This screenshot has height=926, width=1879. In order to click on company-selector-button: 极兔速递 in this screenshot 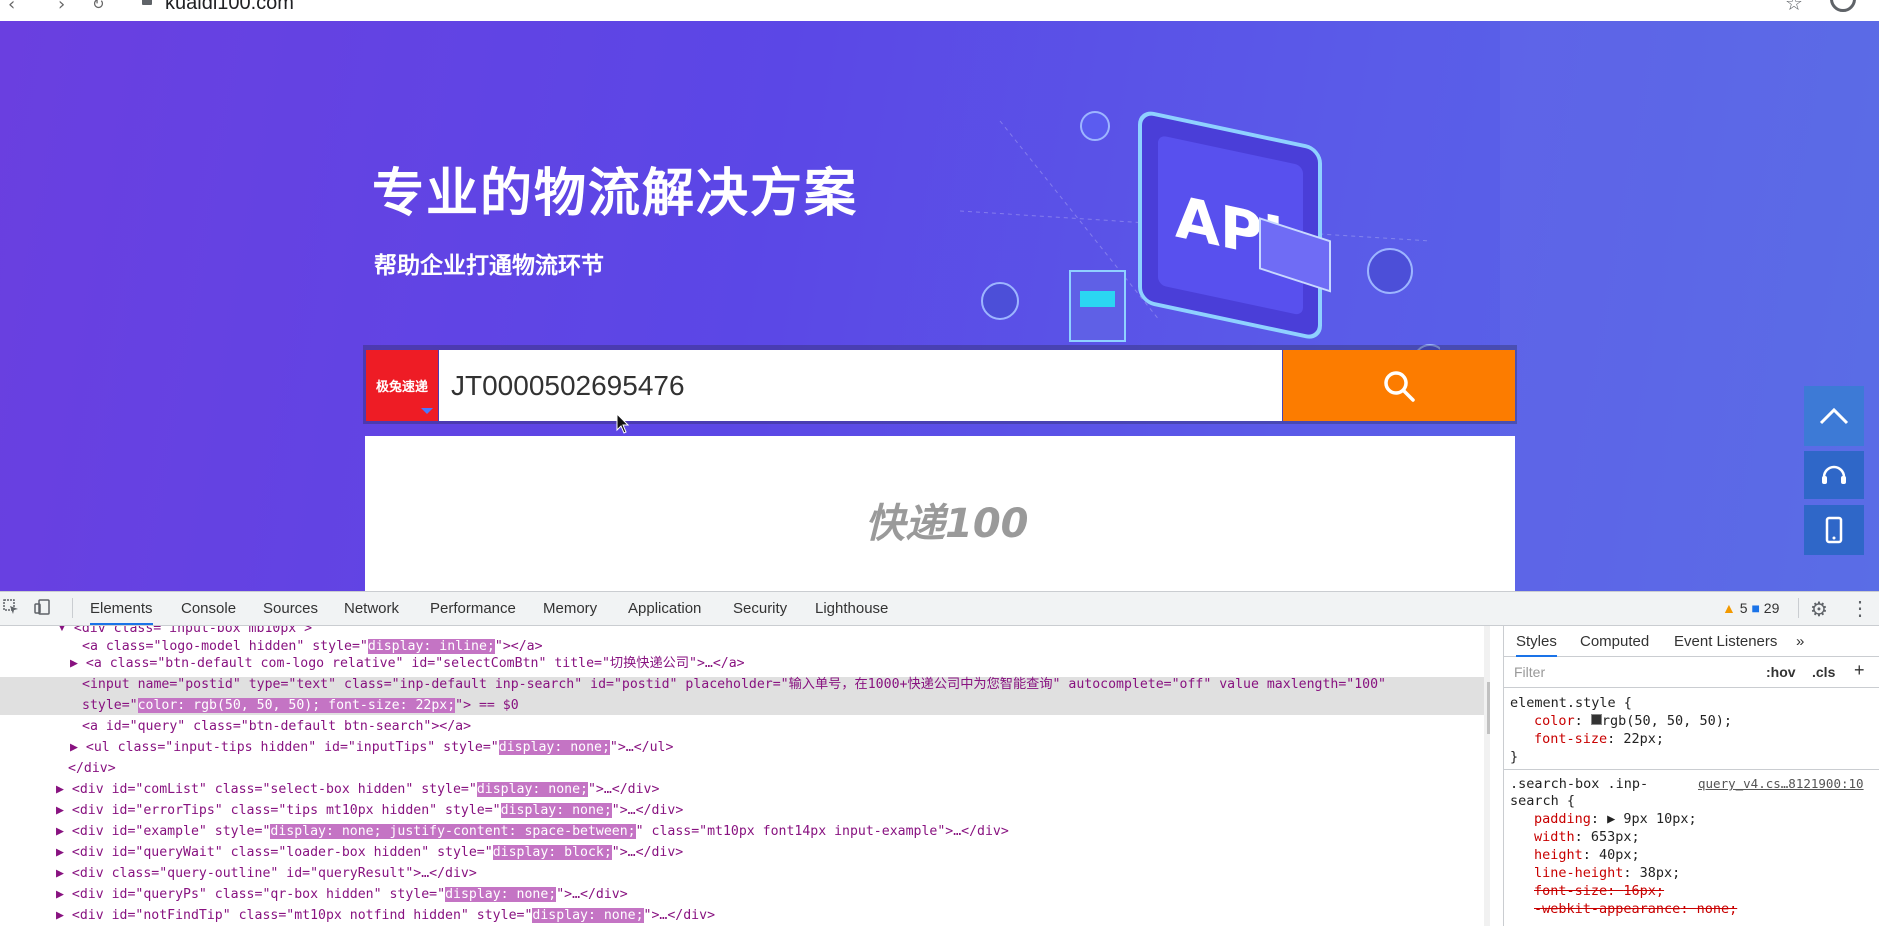, I will do `click(402, 385)`.